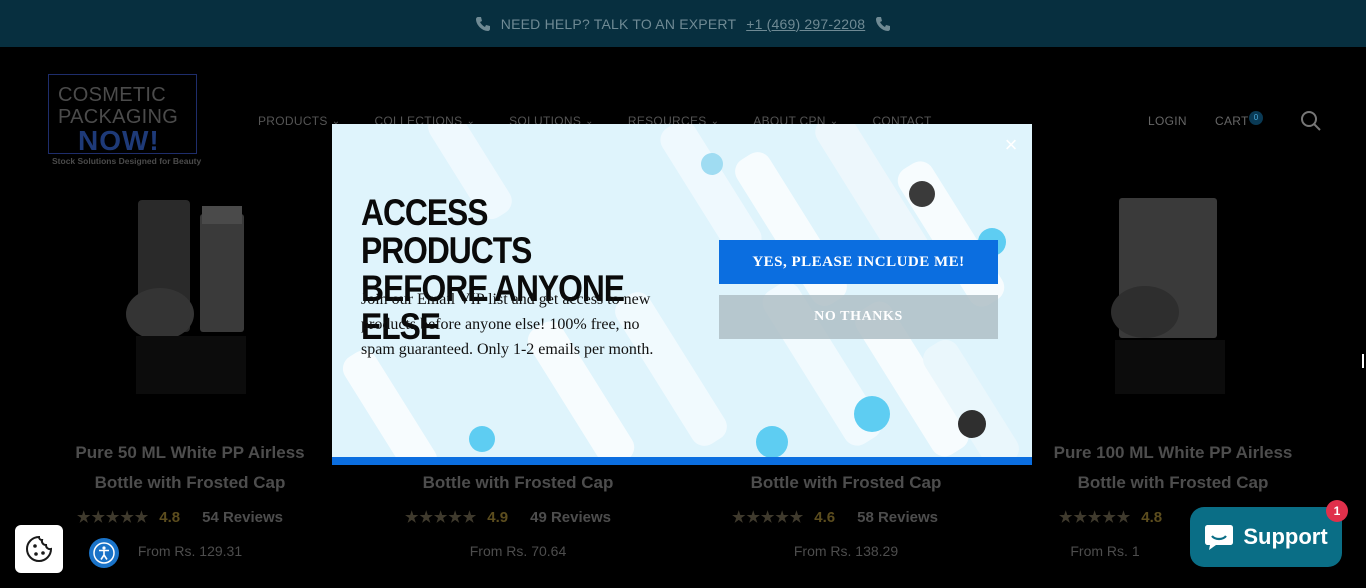 Image resolution: width=1366 pixels, height=588 pixels. What do you see at coordinates (190, 452) in the screenshot?
I see `product-title-line: Pure 50 ML White PP Airless` at bounding box center [190, 452].